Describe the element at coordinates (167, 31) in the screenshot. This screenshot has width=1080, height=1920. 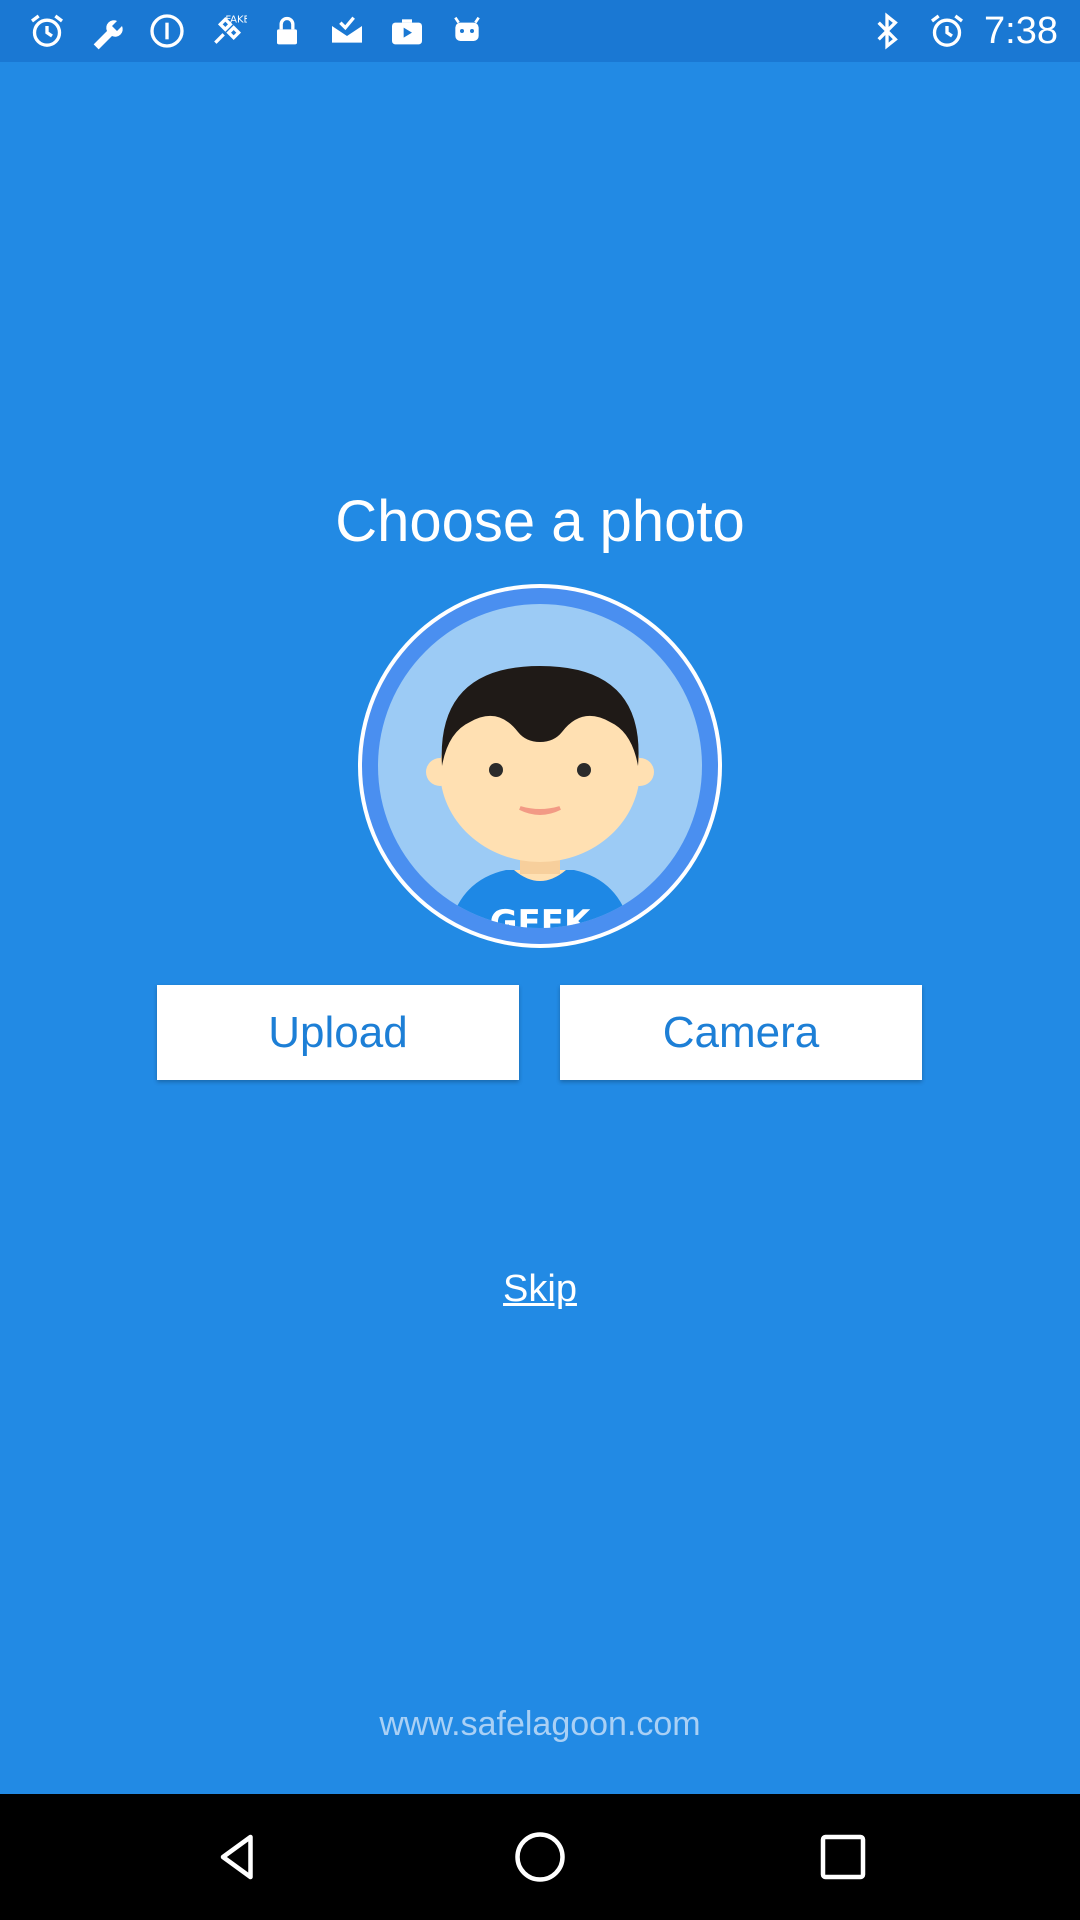
I see `info-icon` at that location.